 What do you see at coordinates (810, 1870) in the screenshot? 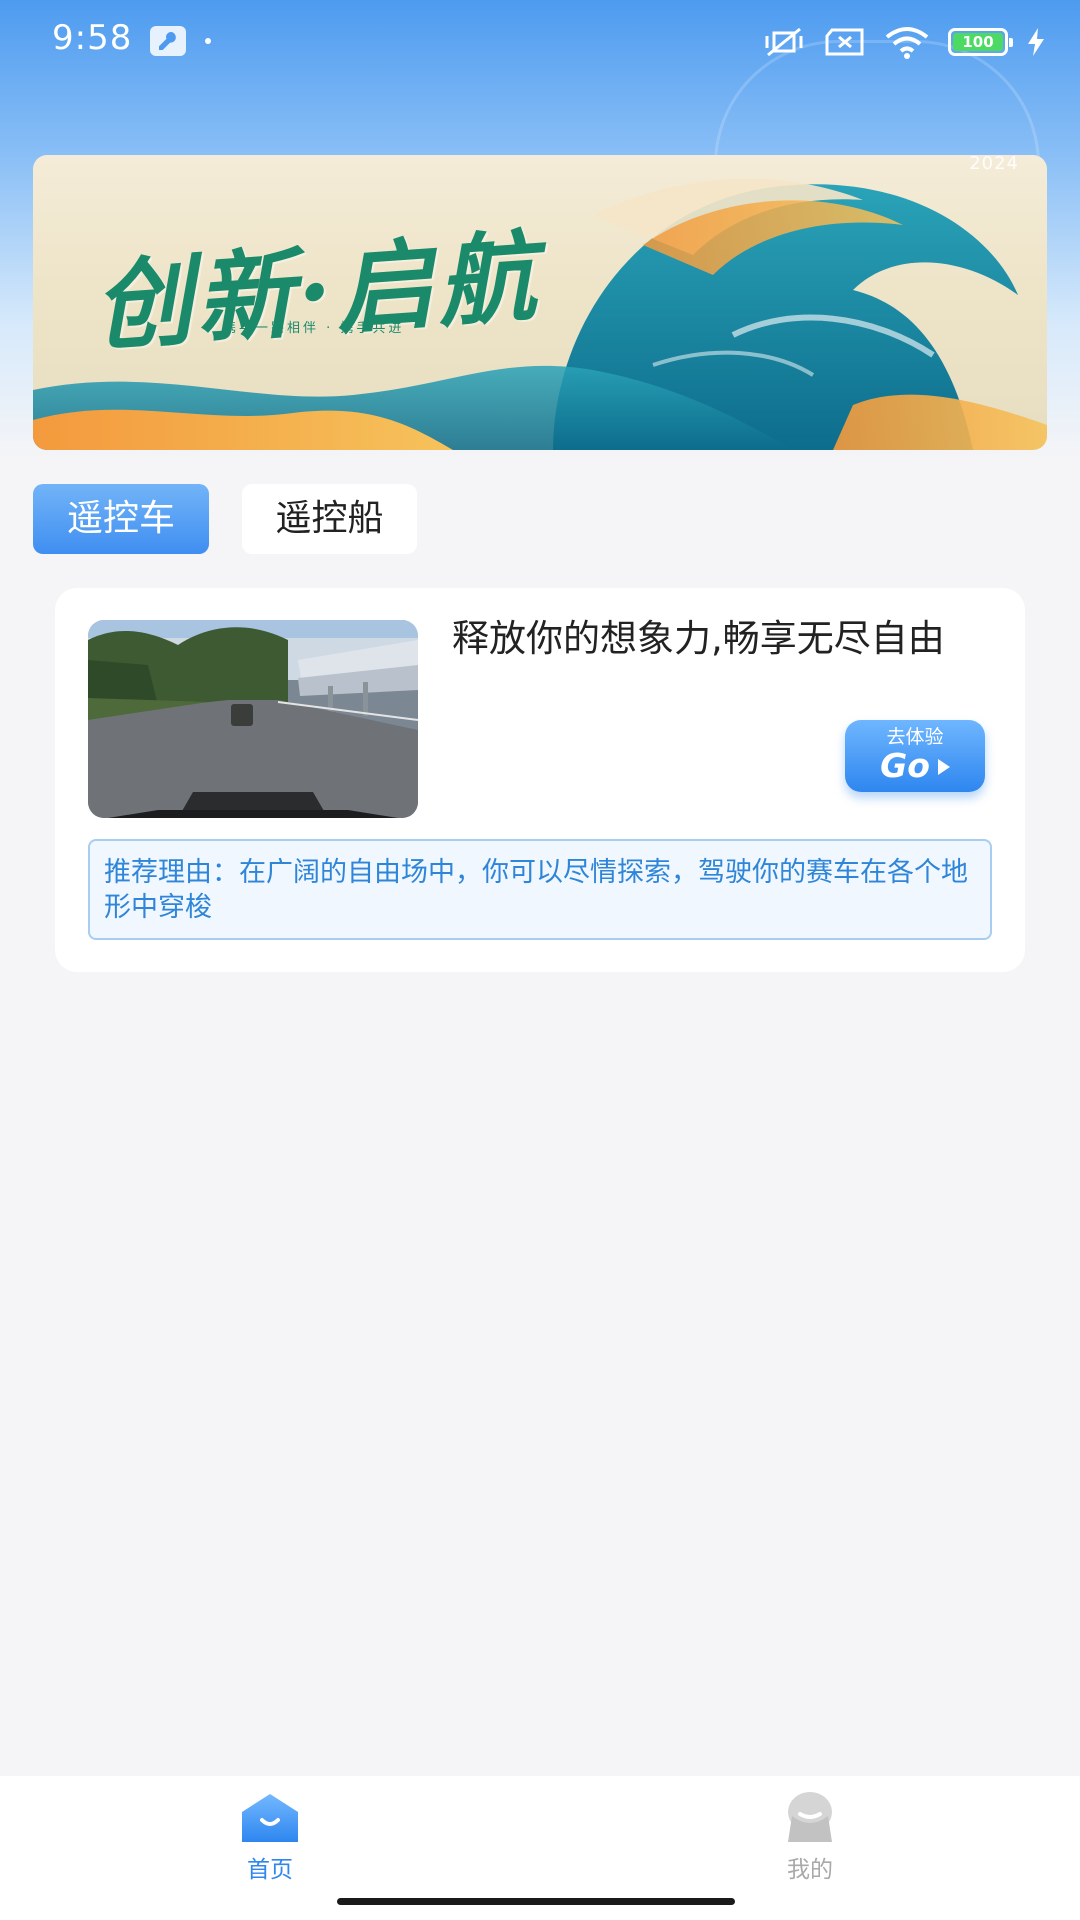
I see `nav-mine-label: 我的` at bounding box center [810, 1870].